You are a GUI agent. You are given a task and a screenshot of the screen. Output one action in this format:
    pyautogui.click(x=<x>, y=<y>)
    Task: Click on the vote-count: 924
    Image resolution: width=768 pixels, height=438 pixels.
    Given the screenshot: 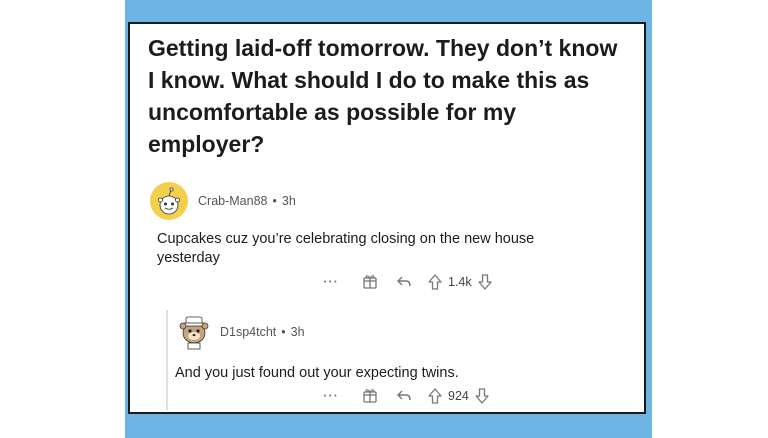 What is the action you would take?
    pyautogui.click(x=458, y=396)
    